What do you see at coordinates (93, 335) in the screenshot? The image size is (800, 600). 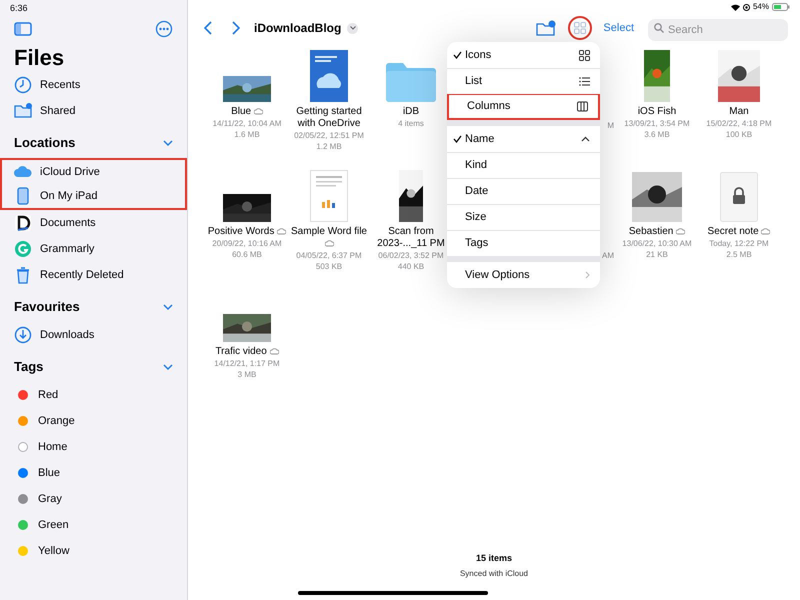 I see `sidebar-item: Downloads` at bounding box center [93, 335].